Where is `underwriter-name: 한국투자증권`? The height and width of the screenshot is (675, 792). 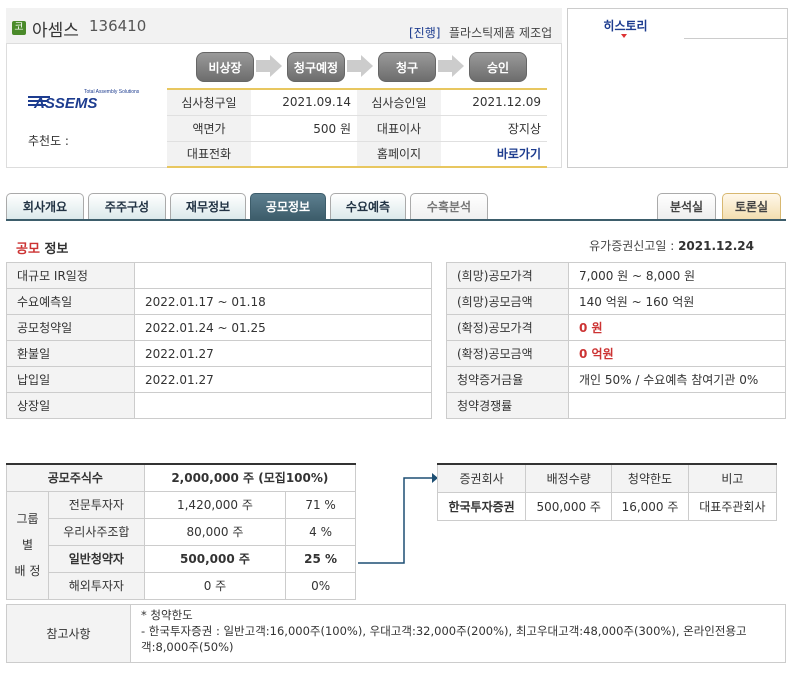
underwriter-name: 한국투자증권 is located at coordinates (481, 506).